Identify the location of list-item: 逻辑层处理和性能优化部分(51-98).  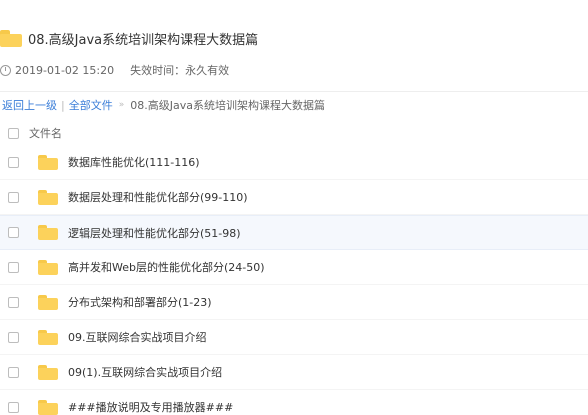
(294, 232).